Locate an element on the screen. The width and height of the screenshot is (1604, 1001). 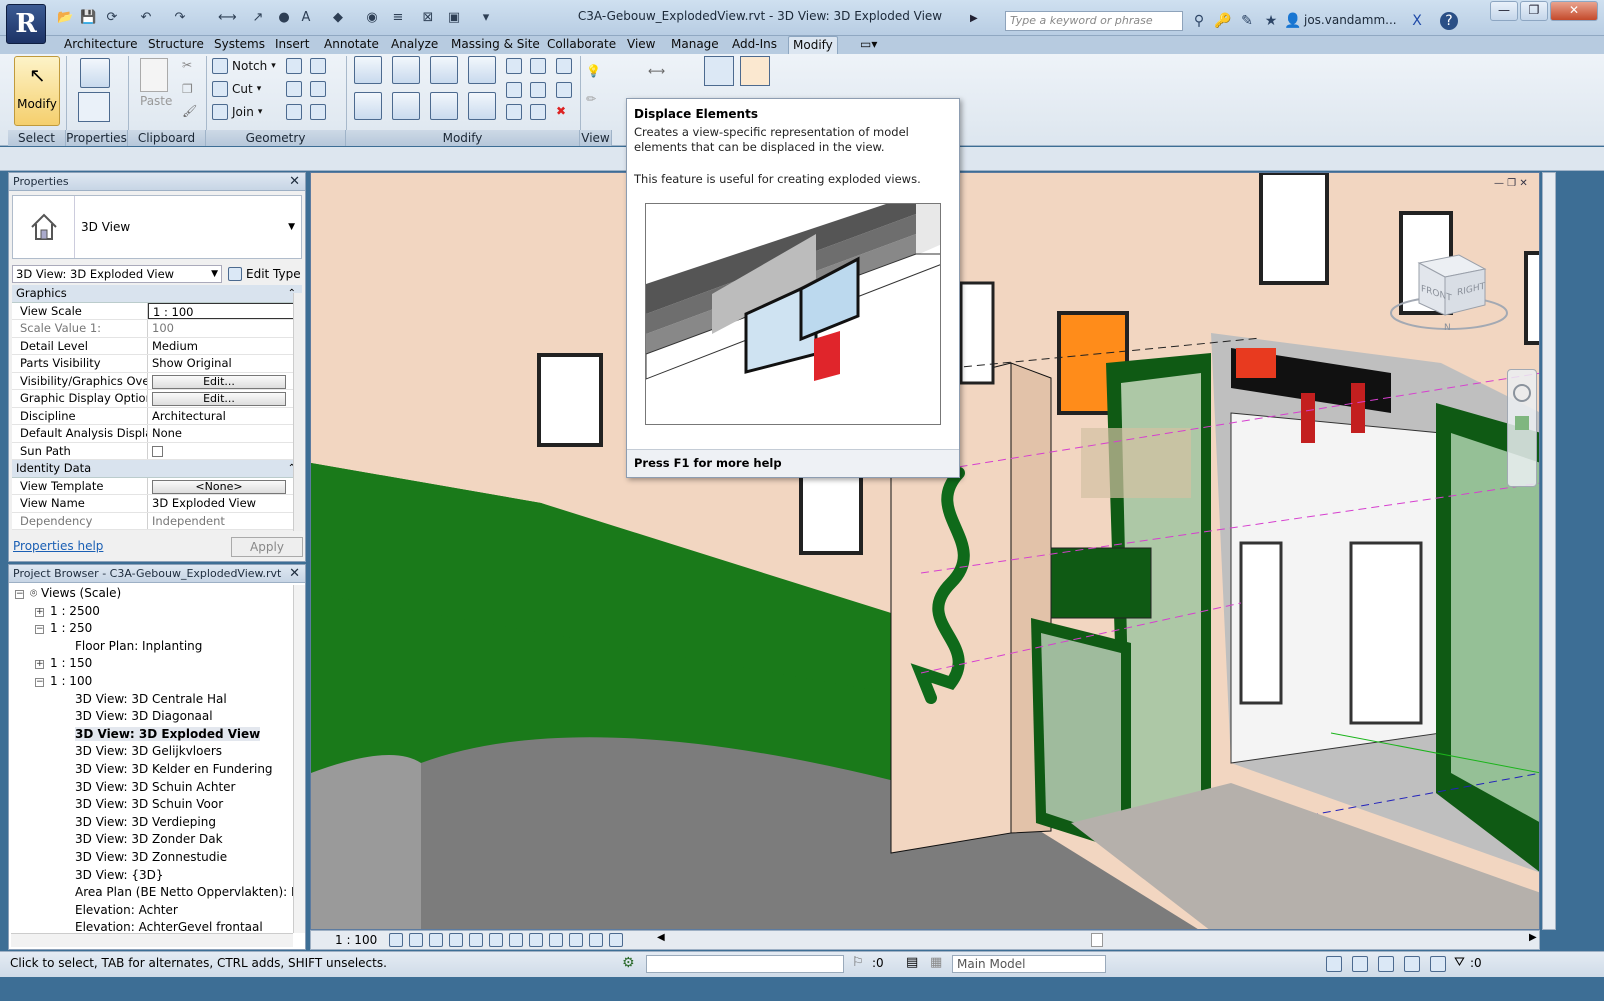
save-icon: 💾 is located at coordinates (88, 18).